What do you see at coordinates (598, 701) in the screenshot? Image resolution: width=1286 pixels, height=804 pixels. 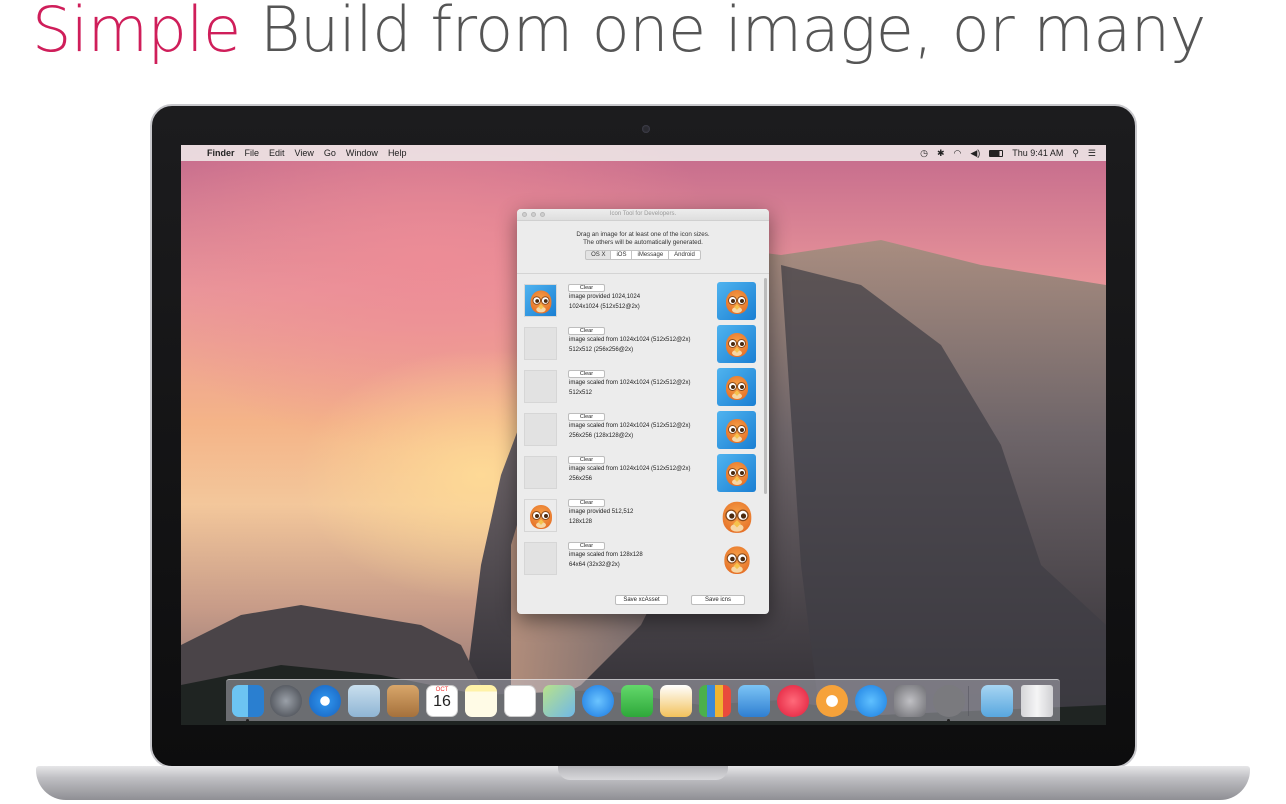 I see `messages-icon` at bounding box center [598, 701].